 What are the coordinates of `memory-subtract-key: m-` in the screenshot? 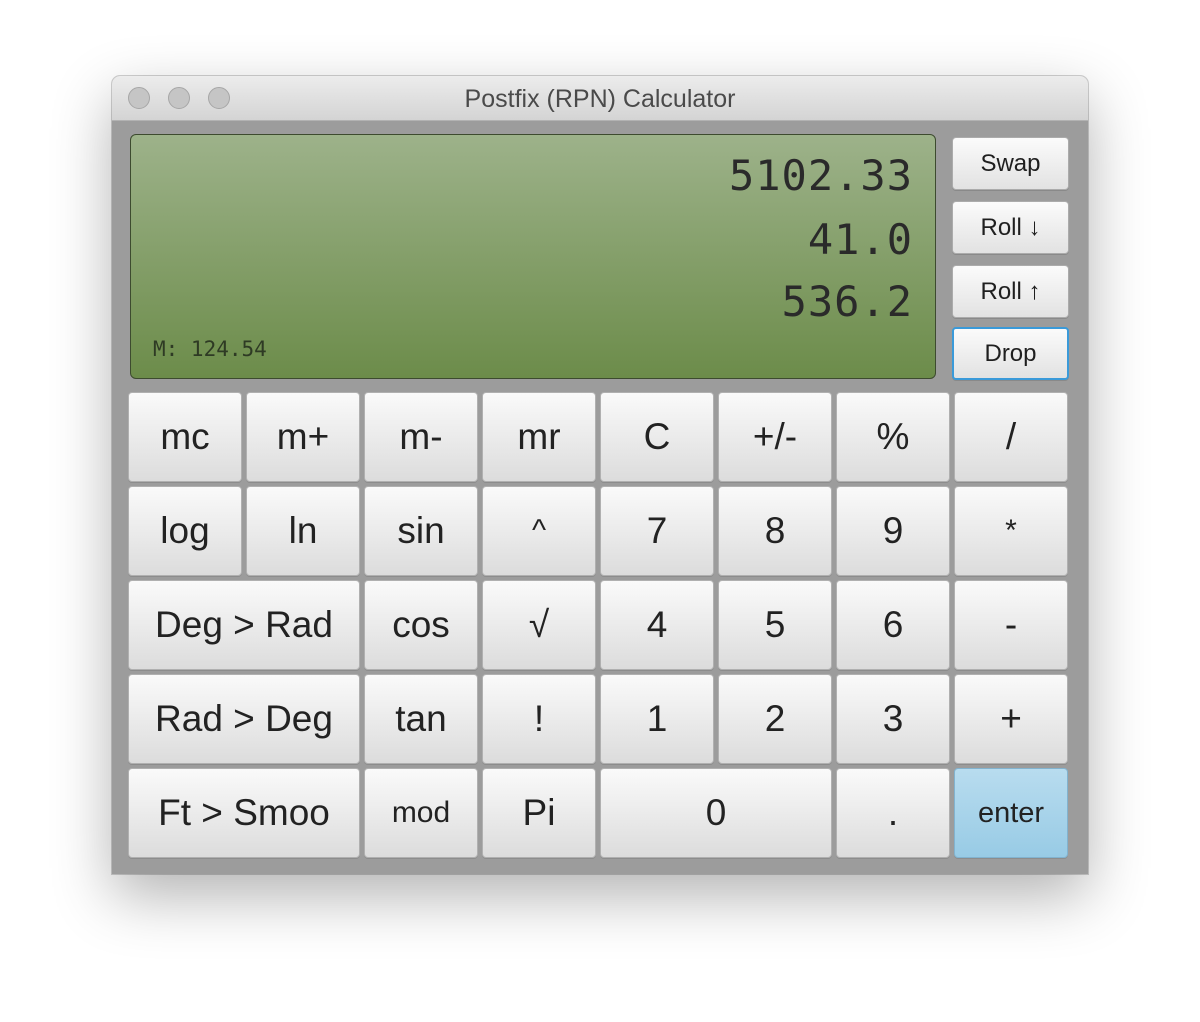 It's located at (421, 437).